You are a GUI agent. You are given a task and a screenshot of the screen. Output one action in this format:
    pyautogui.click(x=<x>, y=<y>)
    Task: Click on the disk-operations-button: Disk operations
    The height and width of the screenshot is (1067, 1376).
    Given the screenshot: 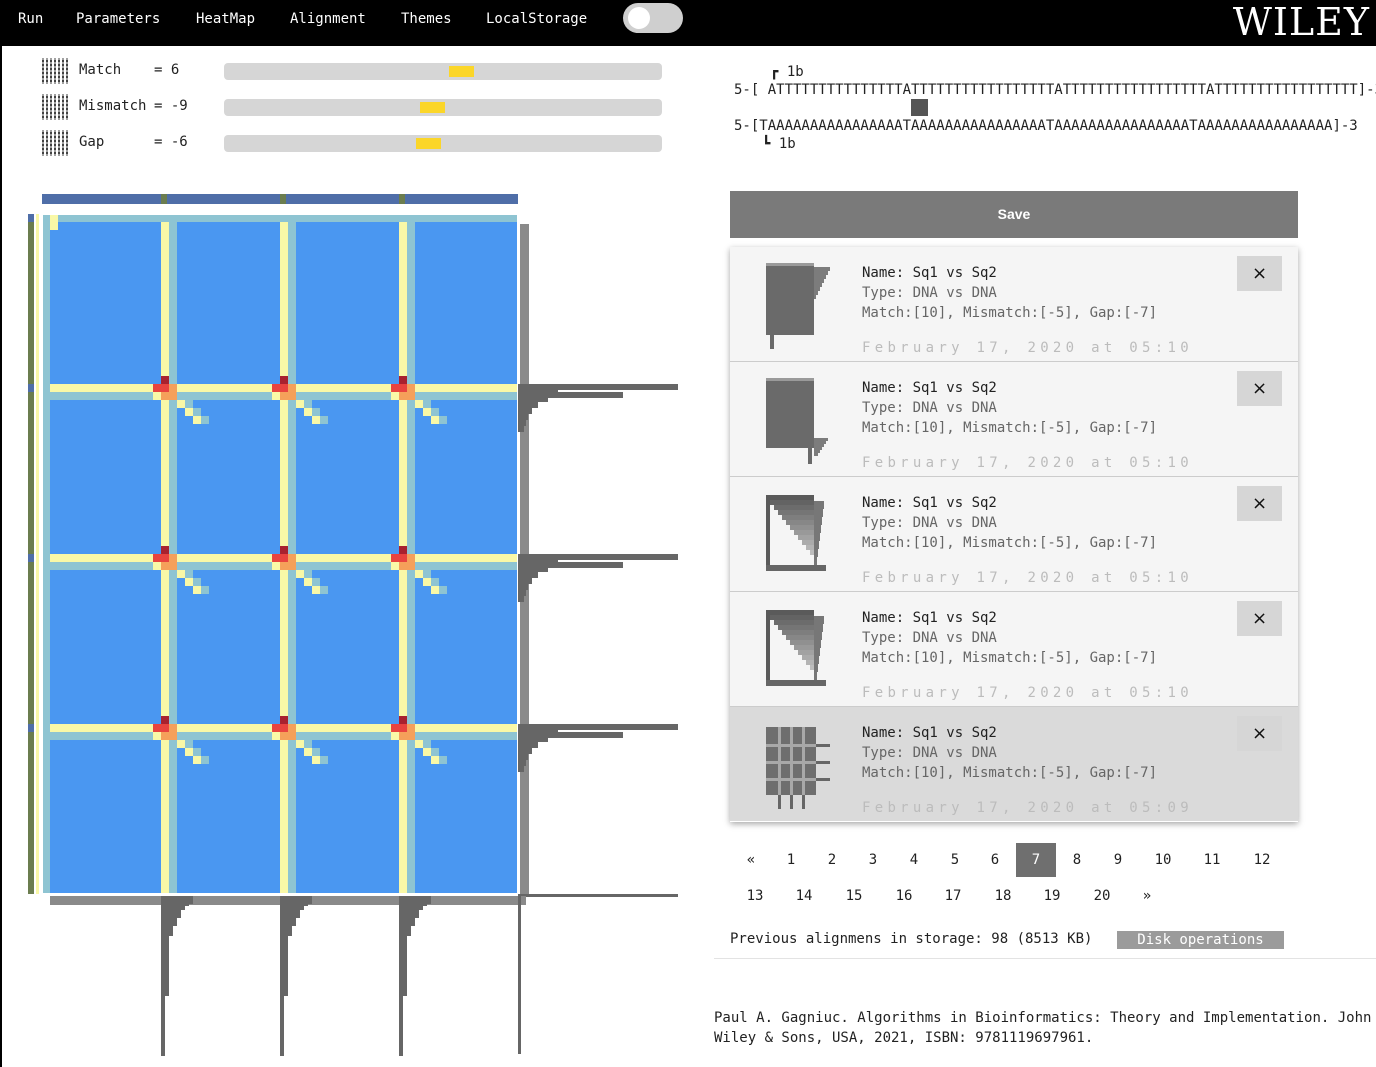 What is the action you would take?
    pyautogui.click(x=1200, y=940)
    